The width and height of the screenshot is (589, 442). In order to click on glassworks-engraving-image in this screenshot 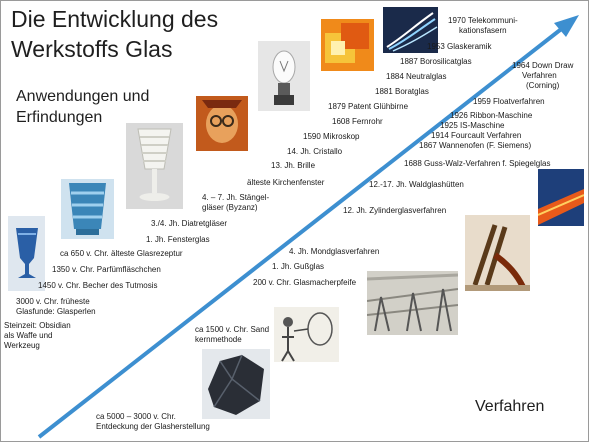, I will do `click(412, 303)`.